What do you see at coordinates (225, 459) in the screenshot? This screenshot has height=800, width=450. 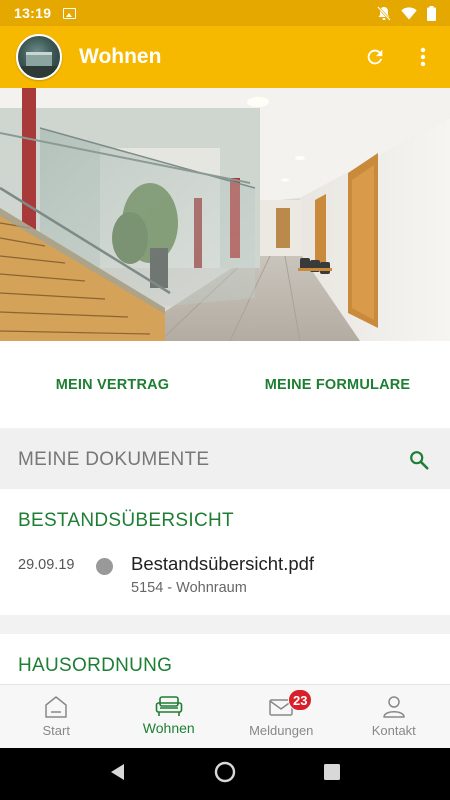 I see `documents-header: MEINE DOKUMENTE` at bounding box center [225, 459].